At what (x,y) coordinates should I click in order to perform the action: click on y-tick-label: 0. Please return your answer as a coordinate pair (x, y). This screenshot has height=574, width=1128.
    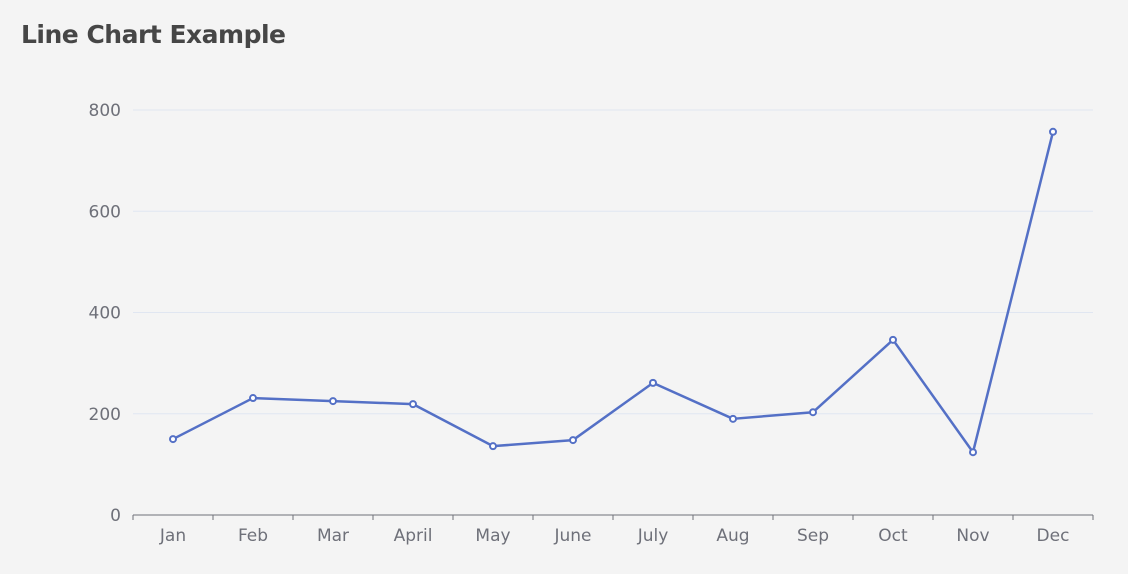
    Looking at the image, I should click on (115, 516).